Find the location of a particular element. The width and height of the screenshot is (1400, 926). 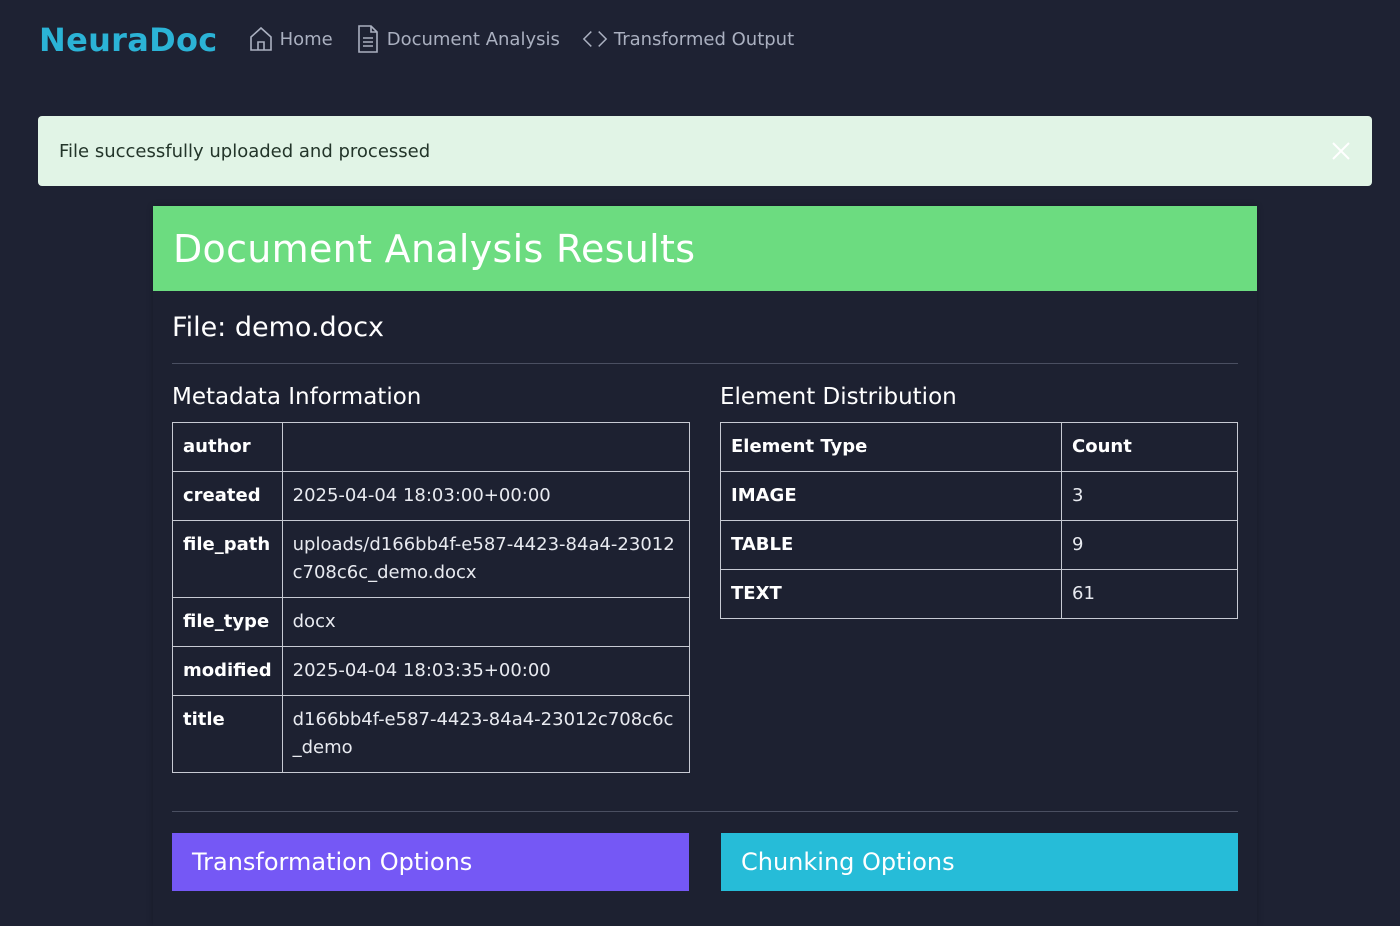

element-type-cell: TEXT is located at coordinates (891, 594).